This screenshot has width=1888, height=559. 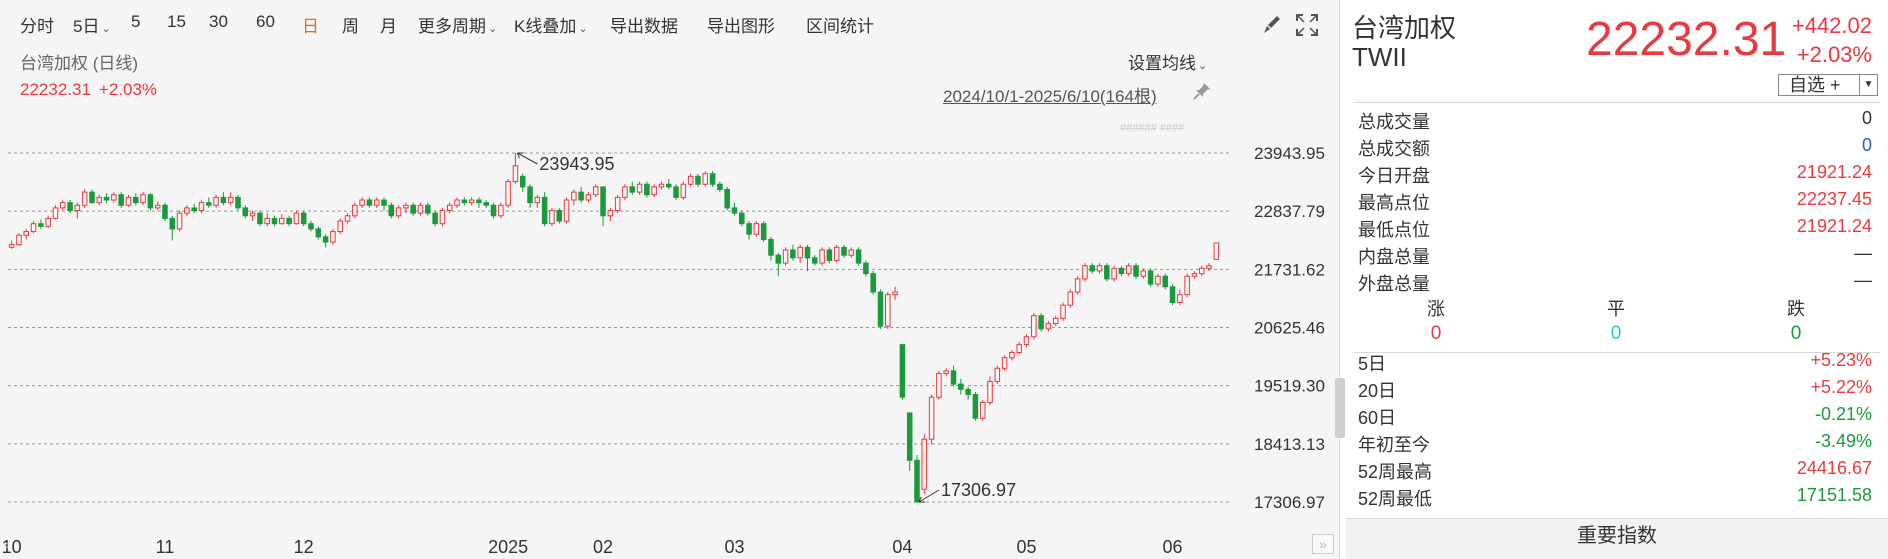 I want to click on scrollbar-handle, so click(x=1340, y=408).